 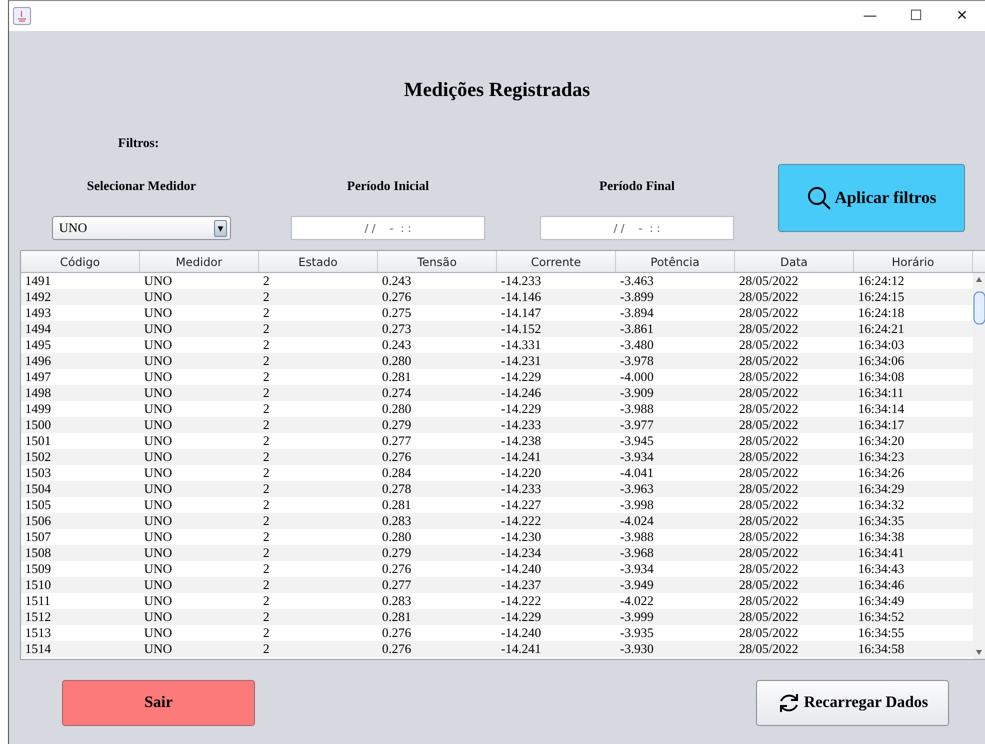 I want to click on table-cell-text: 1496, so click(x=38, y=361).